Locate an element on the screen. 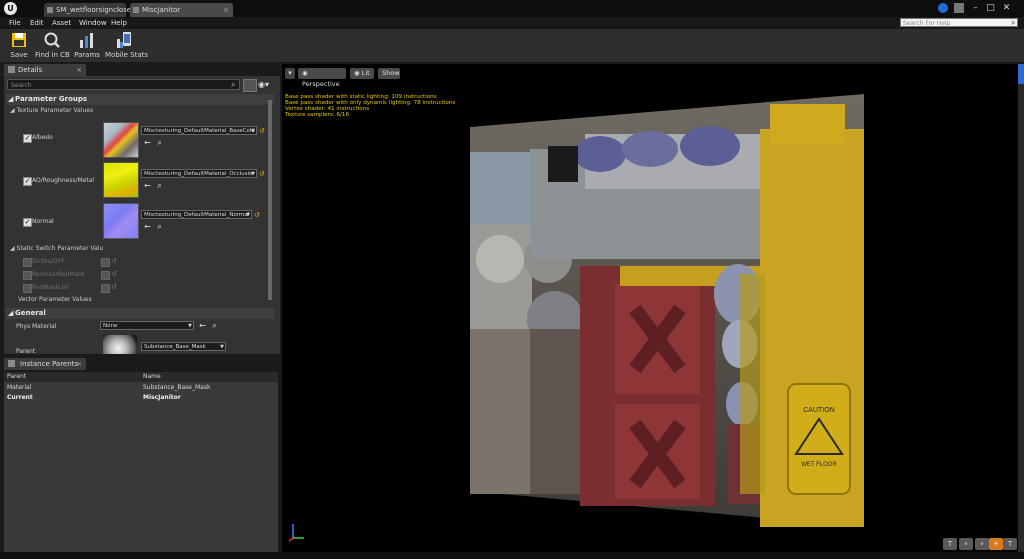  table-row-parent-cell: Current is located at coordinates (20, 397).